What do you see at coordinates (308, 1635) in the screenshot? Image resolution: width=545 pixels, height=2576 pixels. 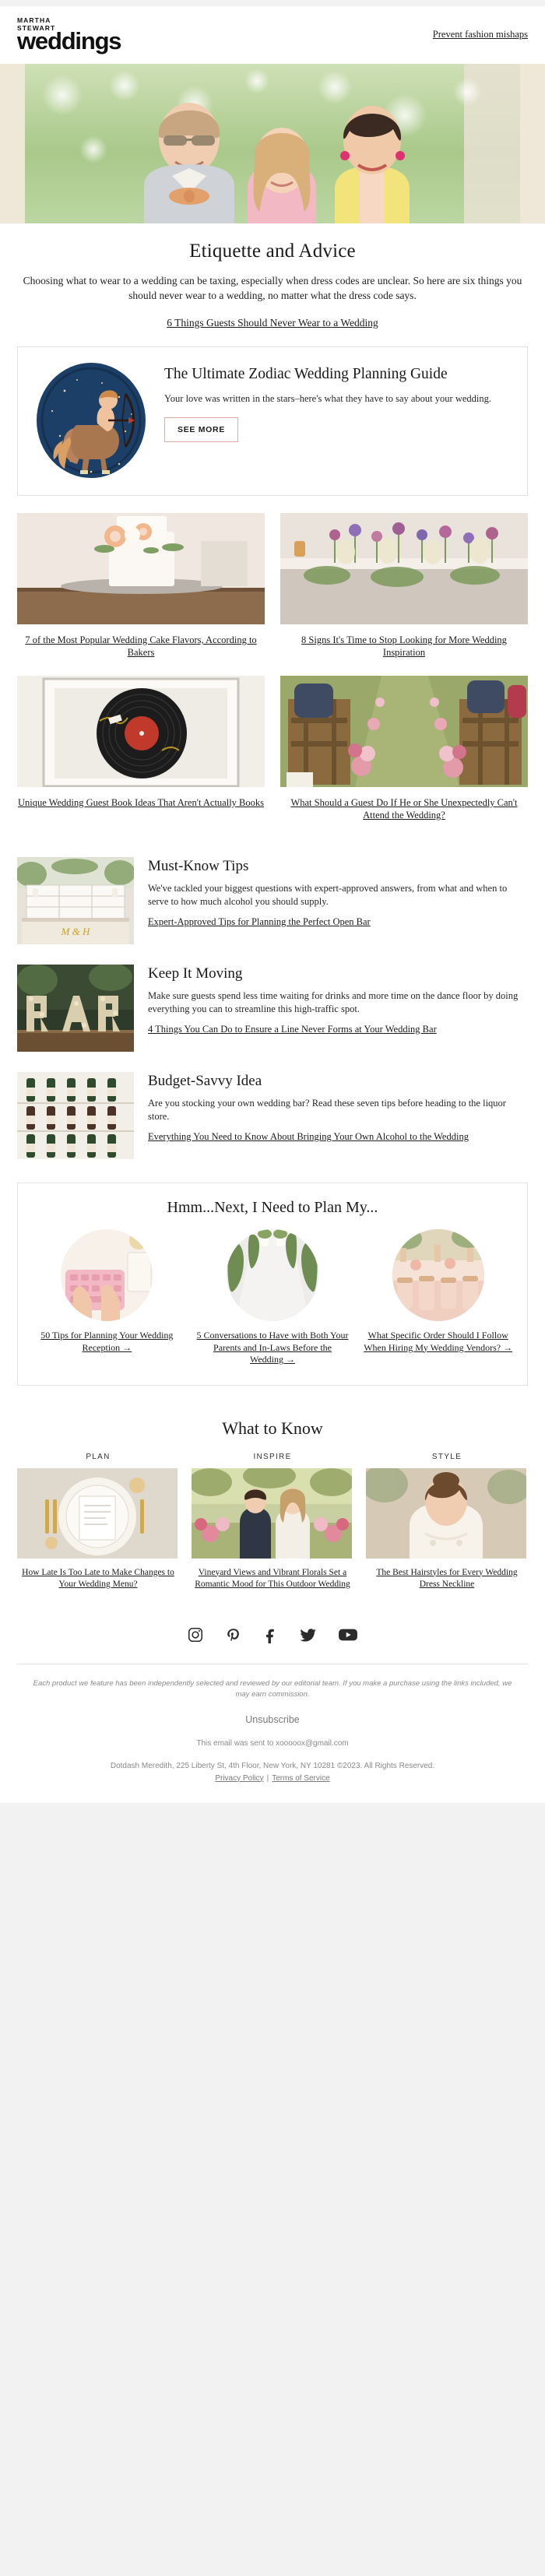 I see `twitter-icon` at bounding box center [308, 1635].